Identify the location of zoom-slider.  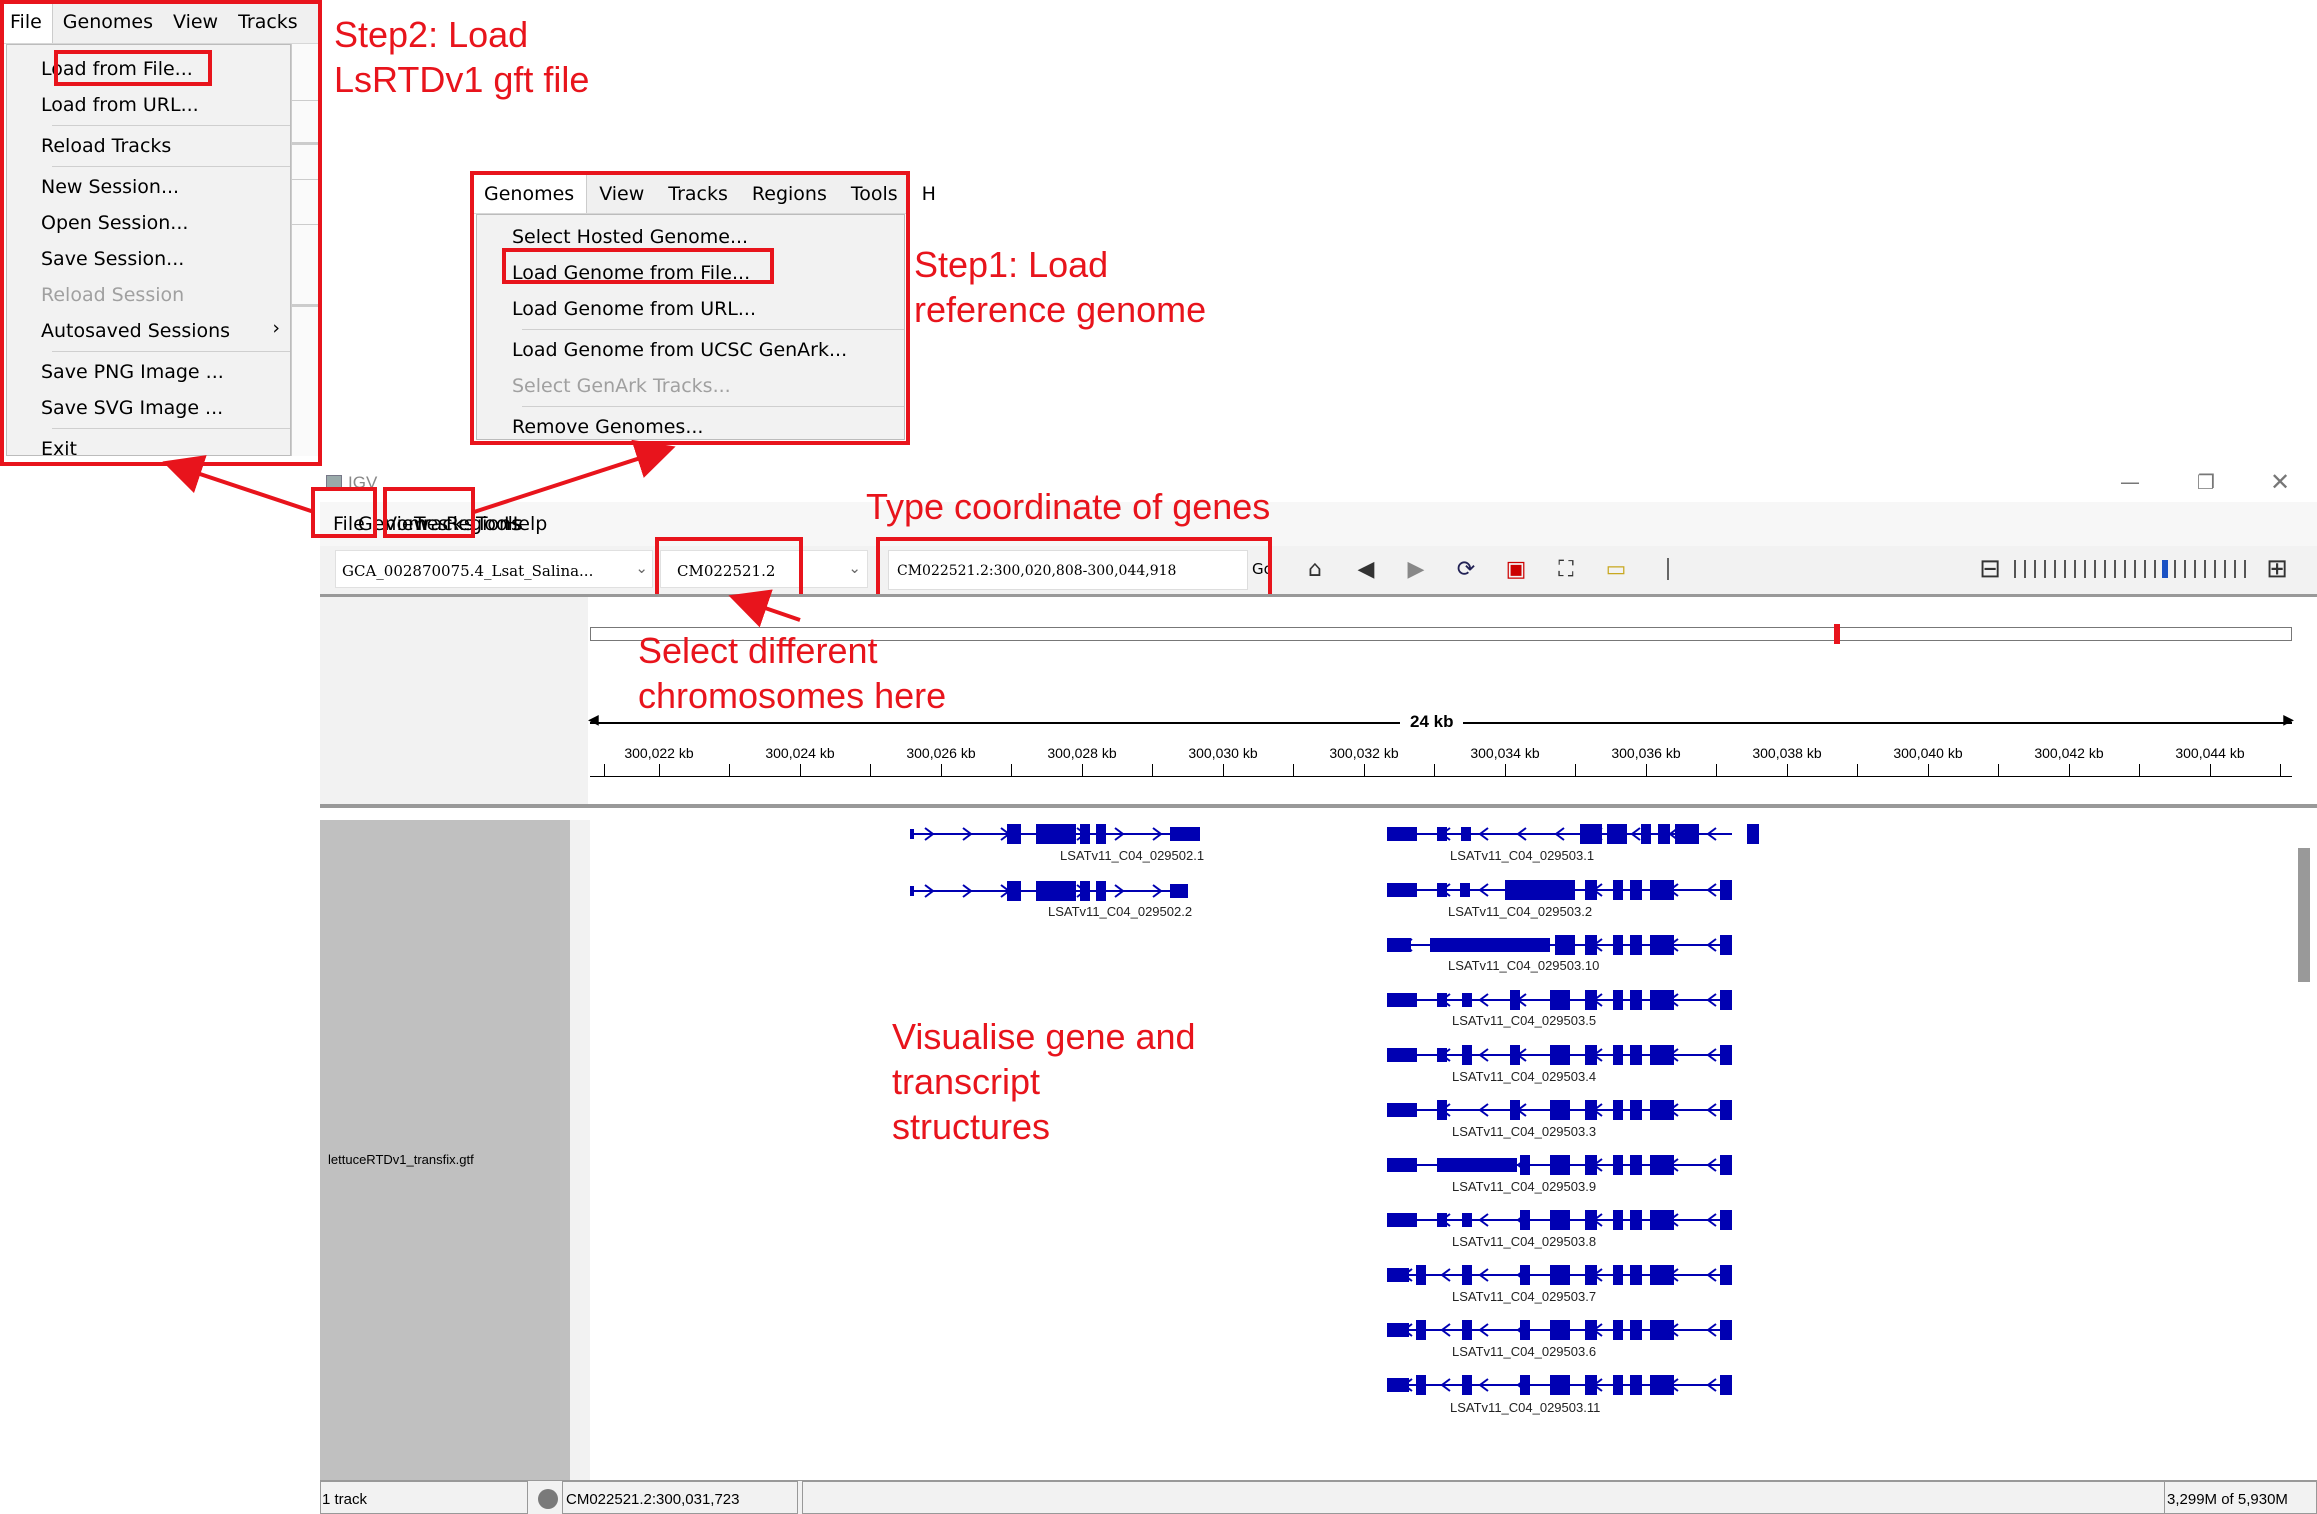
(2134, 569).